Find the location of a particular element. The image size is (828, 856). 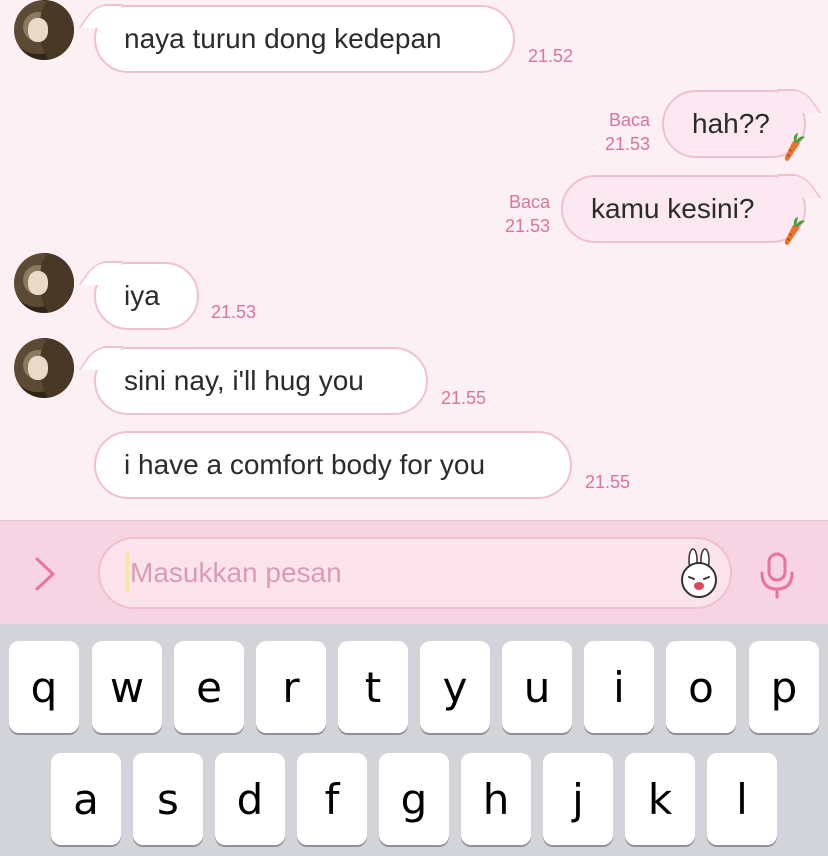

key-h: h is located at coordinates (496, 799).